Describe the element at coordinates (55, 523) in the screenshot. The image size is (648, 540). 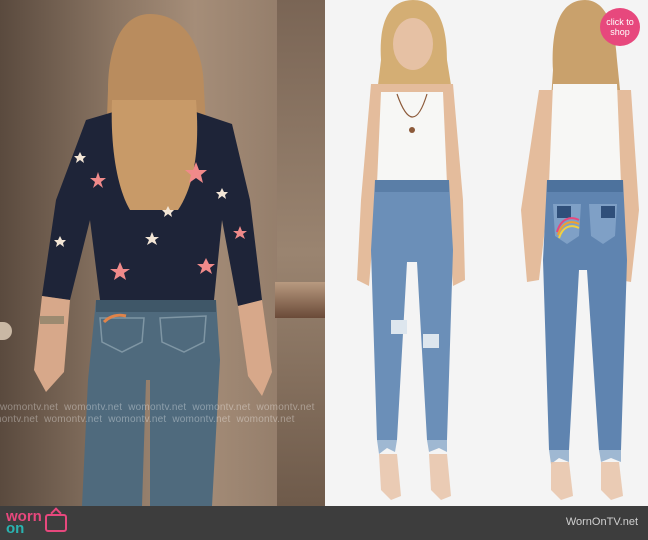
I see `tv-icon` at that location.